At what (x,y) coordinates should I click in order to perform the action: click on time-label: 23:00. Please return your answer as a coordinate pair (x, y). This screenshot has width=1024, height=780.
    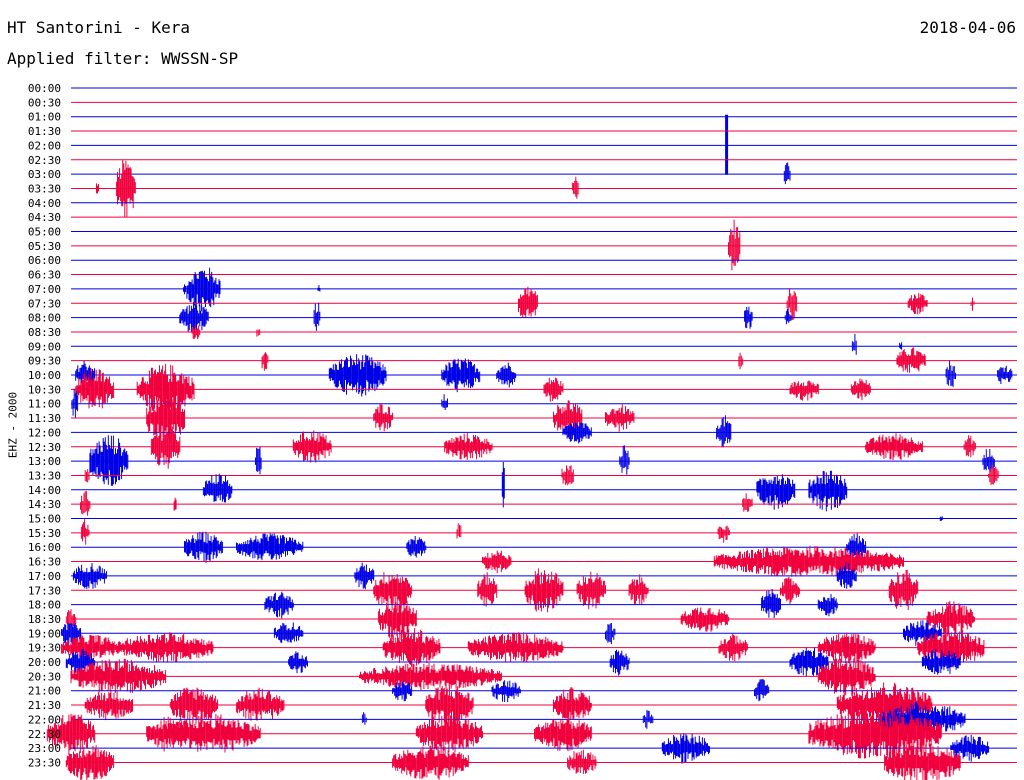
    Looking at the image, I should click on (44, 748).